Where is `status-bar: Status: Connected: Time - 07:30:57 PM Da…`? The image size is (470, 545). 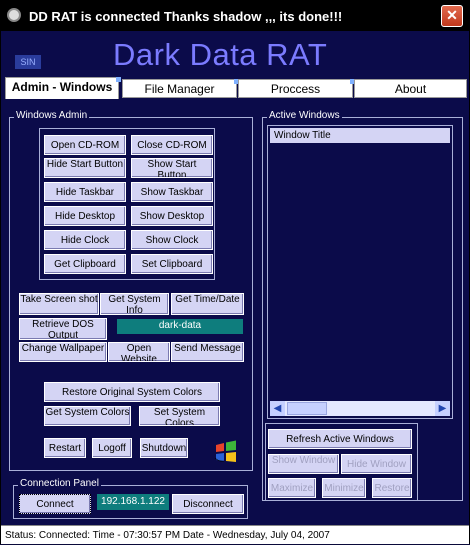
status-bar: Status: Connected: Time - 07:30:57 PM Da… is located at coordinates (235, 534).